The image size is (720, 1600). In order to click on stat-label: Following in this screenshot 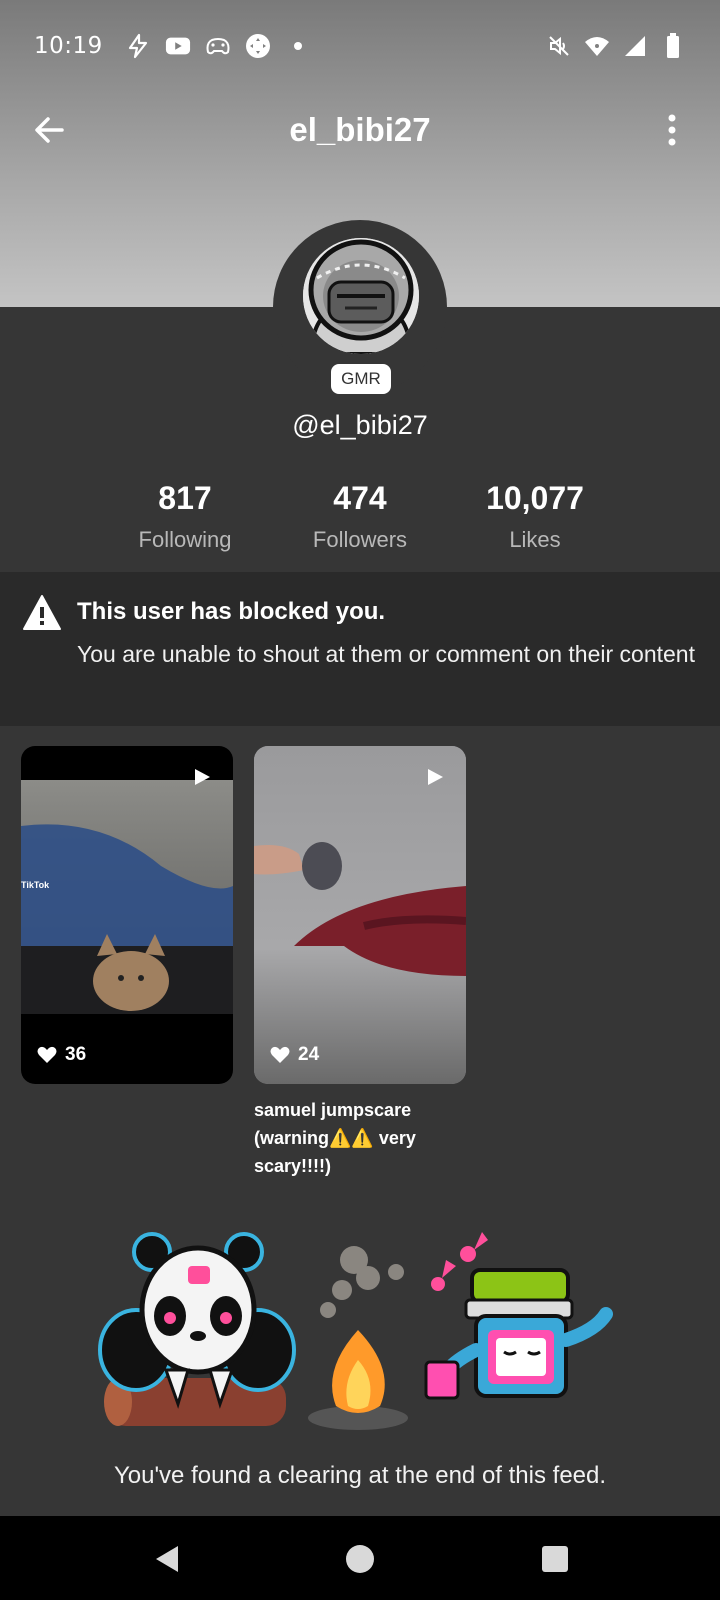, I will do `click(185, 539)`.